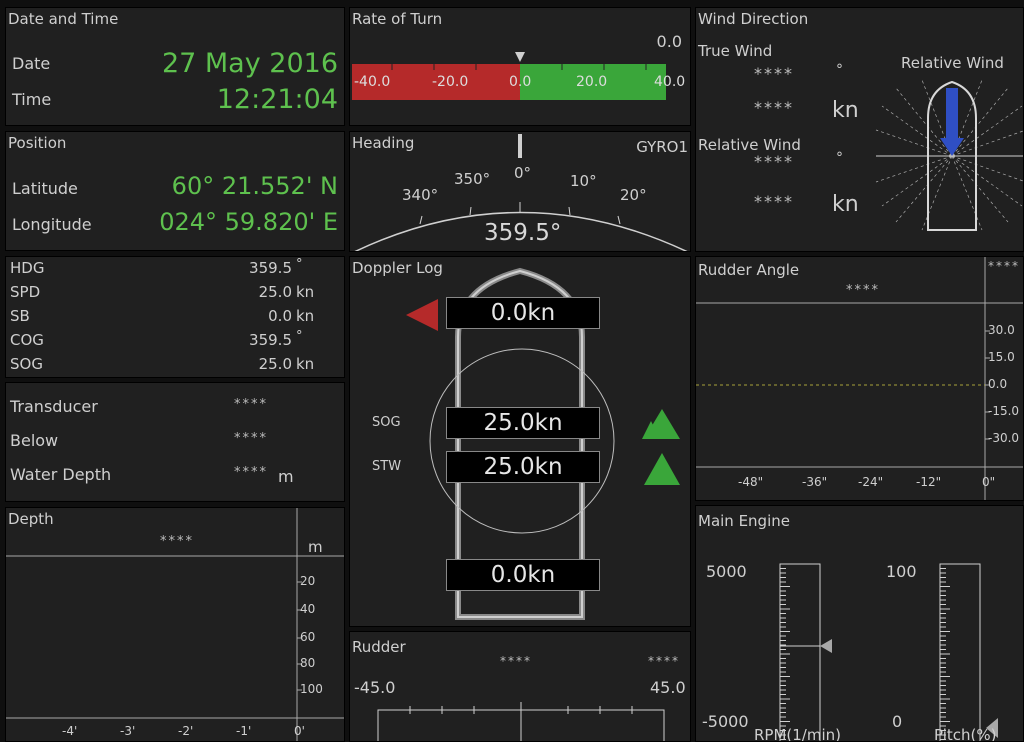  Describe the element at coordinates (308, 637) in the screenshot. I see `y-tick: 60` at that location.